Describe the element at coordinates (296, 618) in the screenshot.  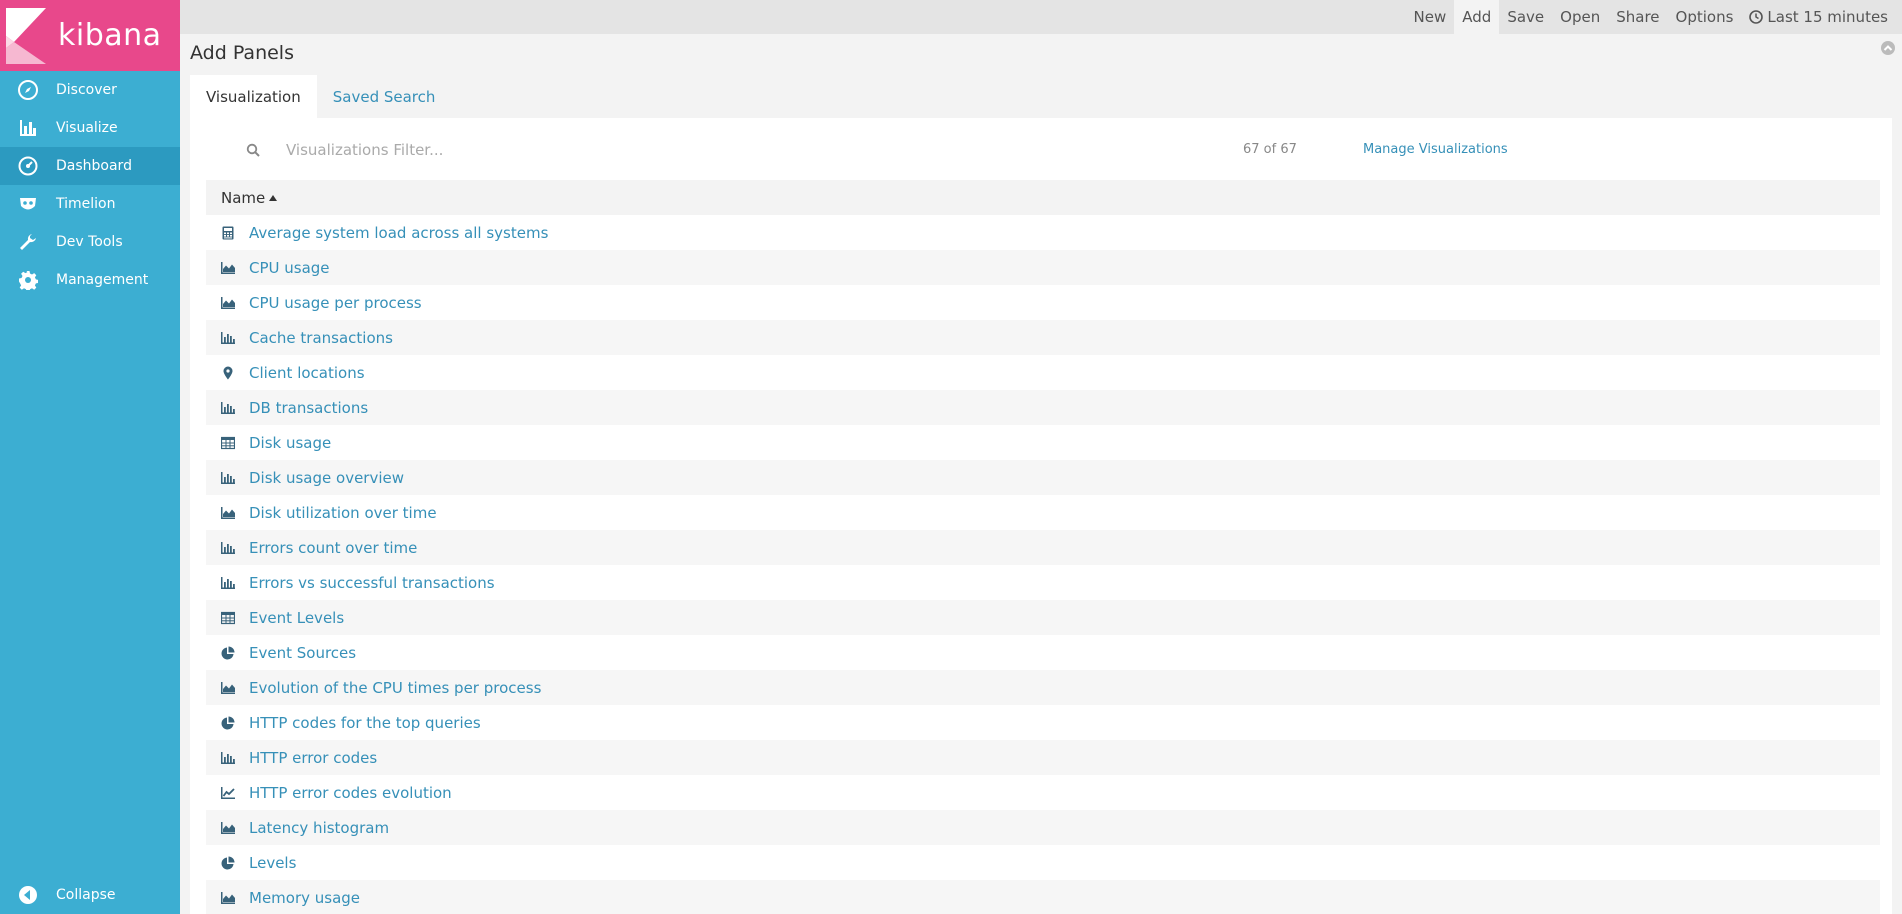
I see `visualization-link: Event Levels` at that location.